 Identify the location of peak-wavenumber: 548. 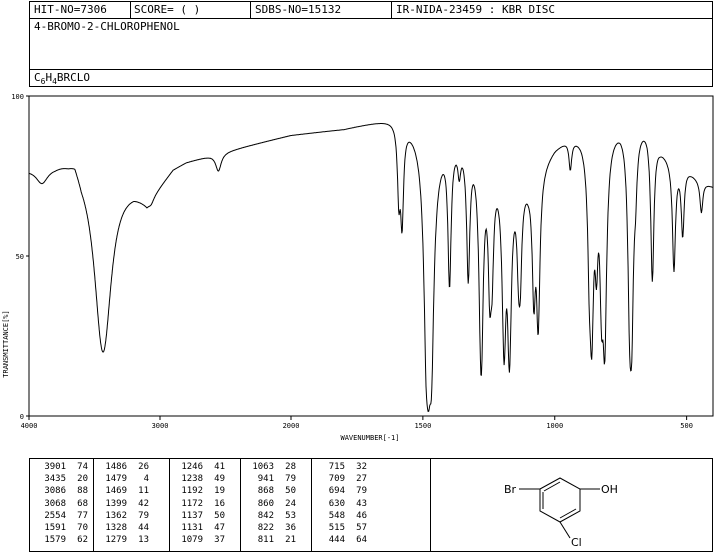
(336, 515).